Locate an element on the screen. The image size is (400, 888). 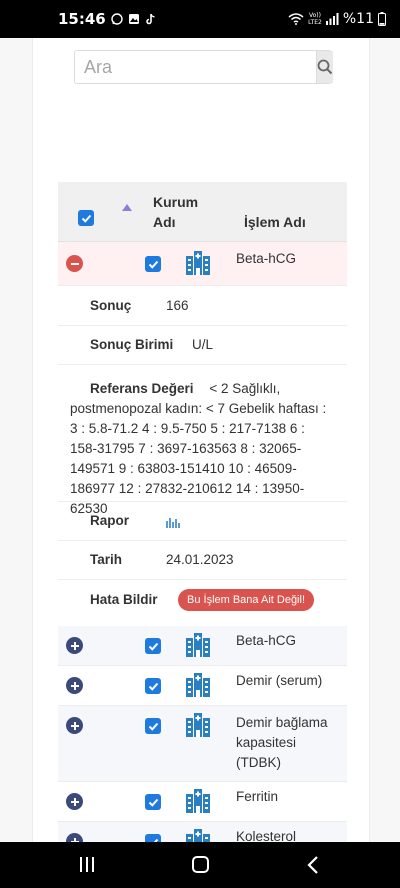
row-islem-name: Demir (serum) is located at coordinates (279, 680).